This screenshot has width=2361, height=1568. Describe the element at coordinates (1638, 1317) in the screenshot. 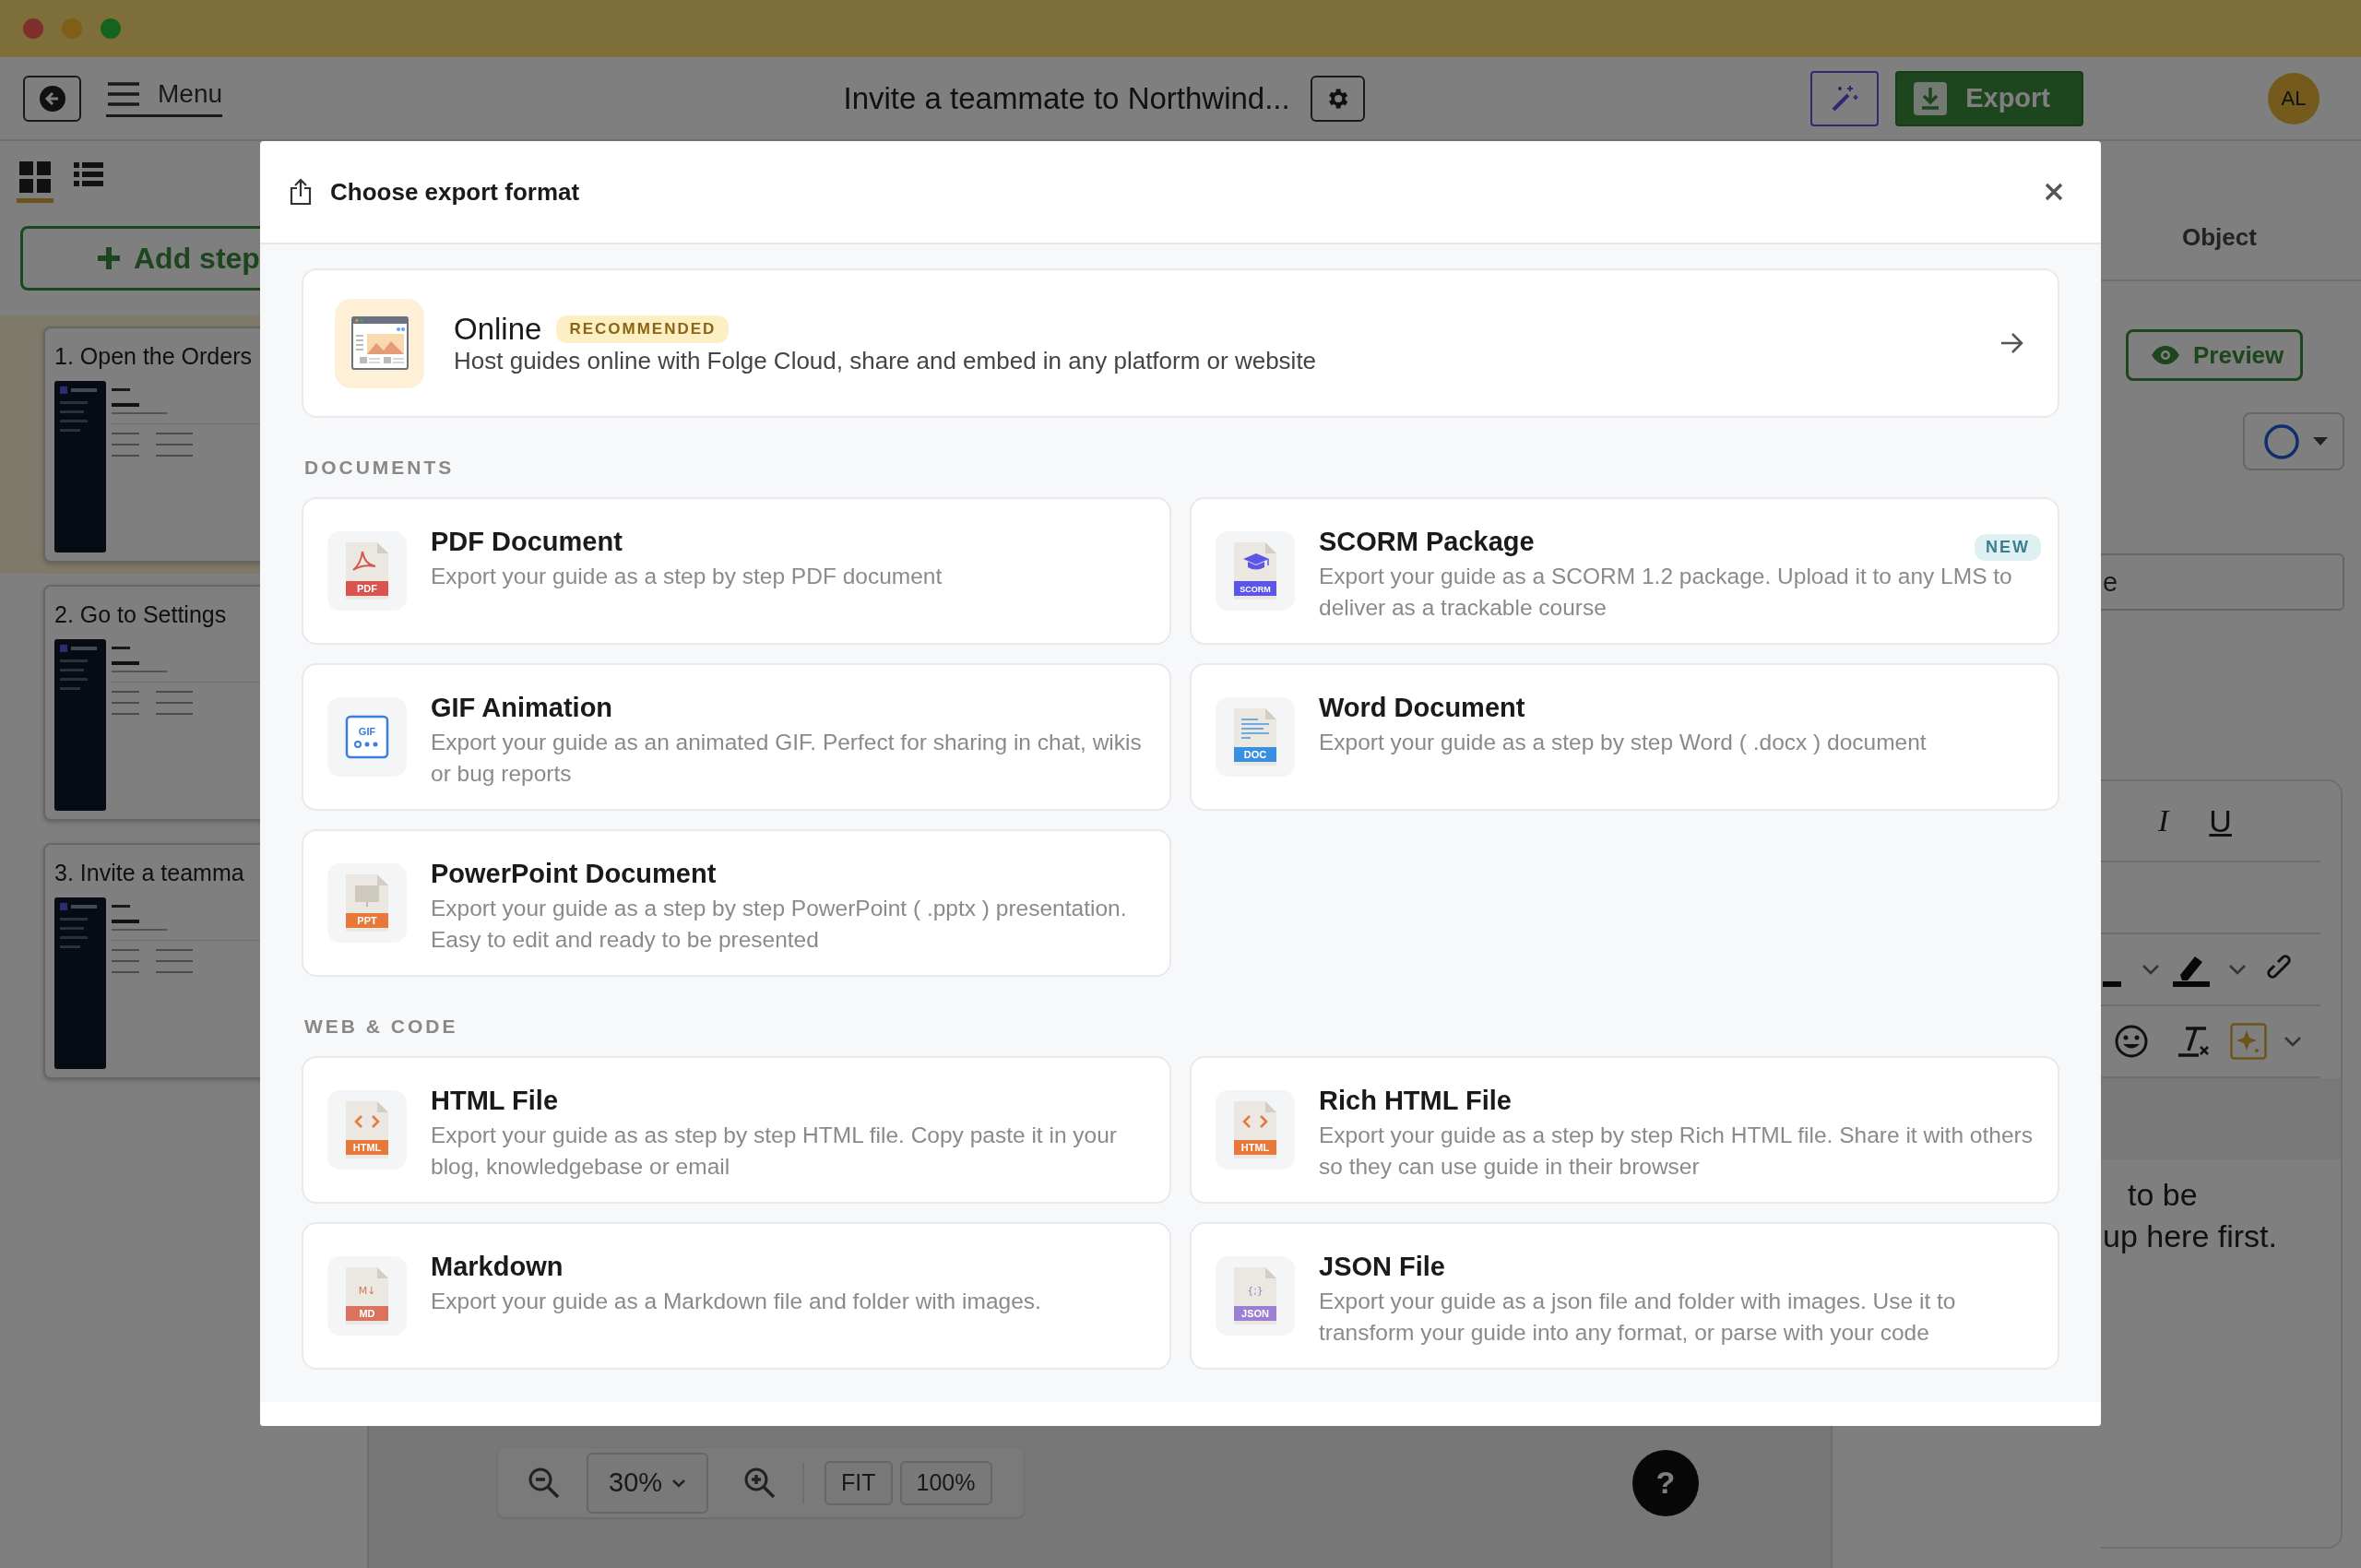

I see `option-description: Export your guide as a json file and folder with images. Use it to transform your guide into any format, or parse with your code` at that location.